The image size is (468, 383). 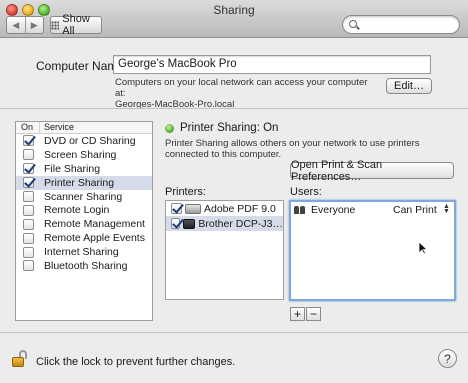 I want to click on add-user-button: +, so click(x=297, y=314).